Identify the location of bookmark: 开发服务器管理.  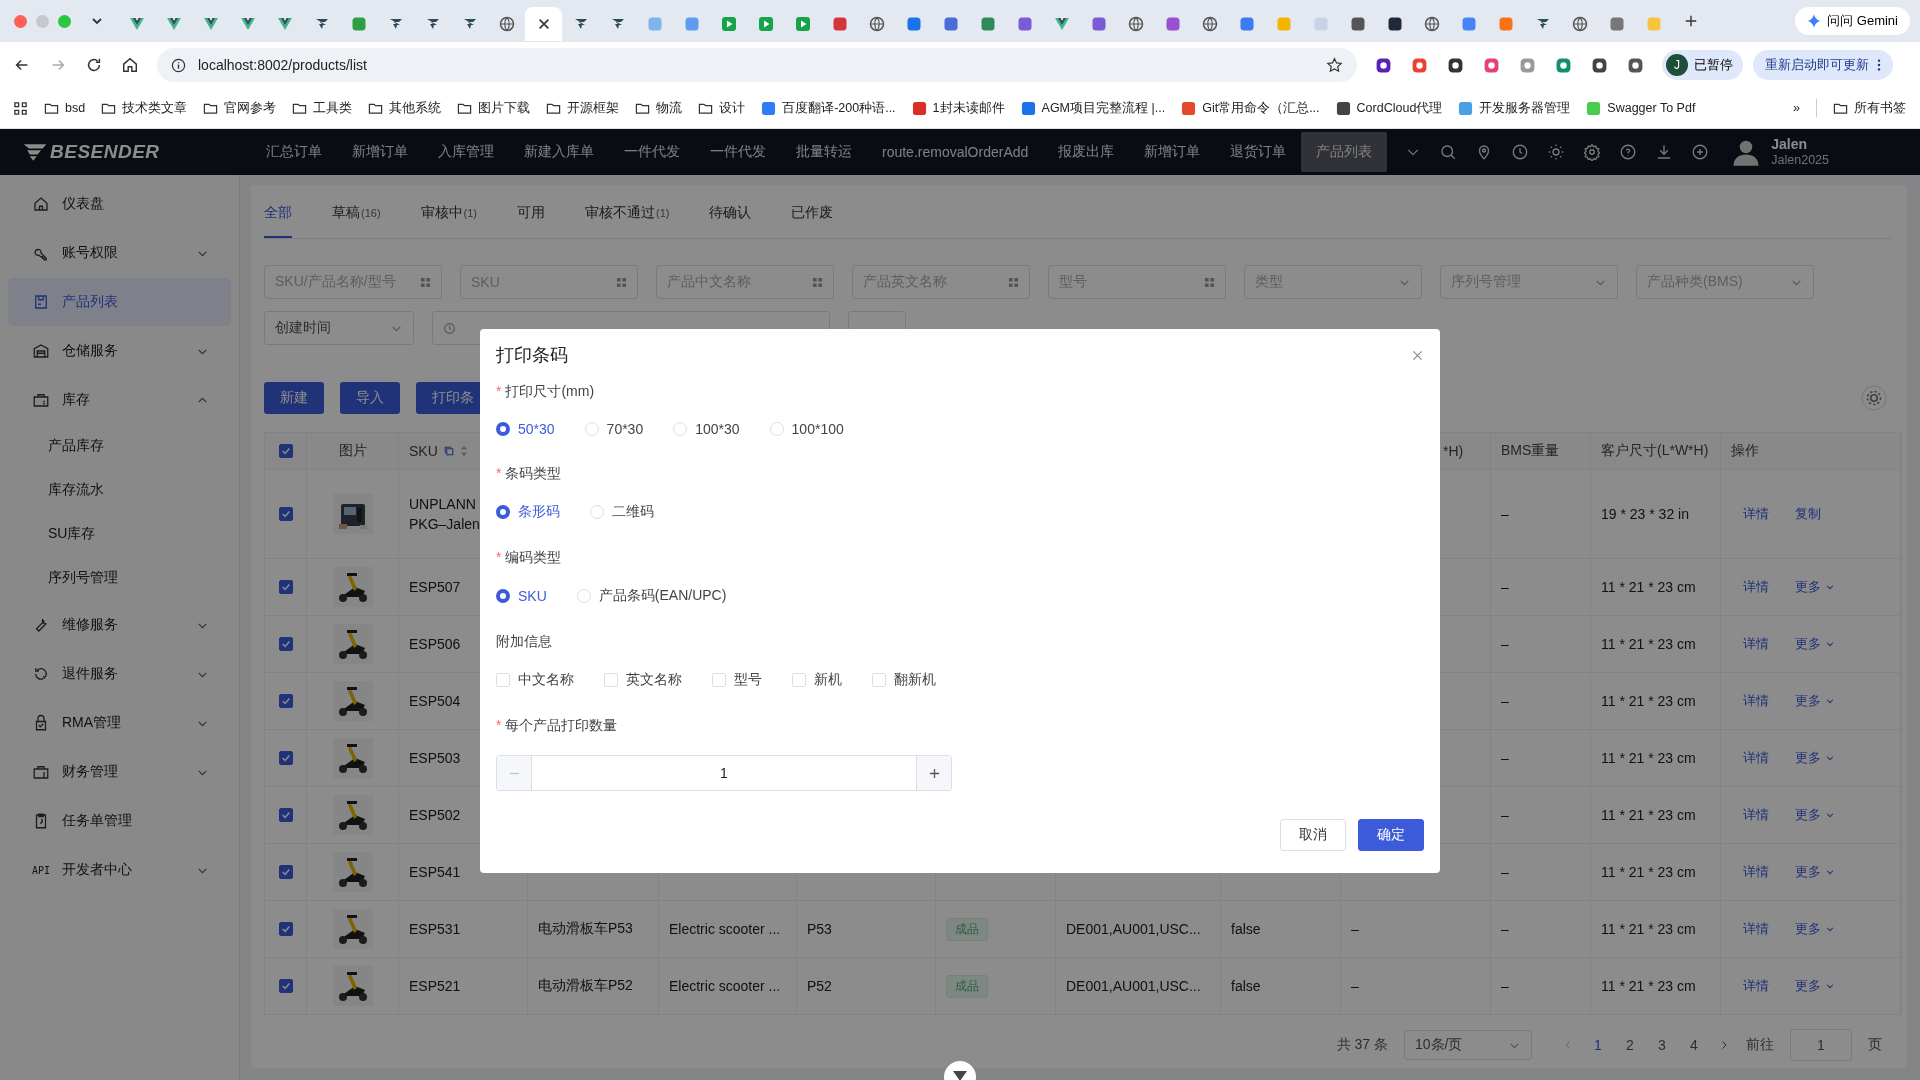
(1514, 108).